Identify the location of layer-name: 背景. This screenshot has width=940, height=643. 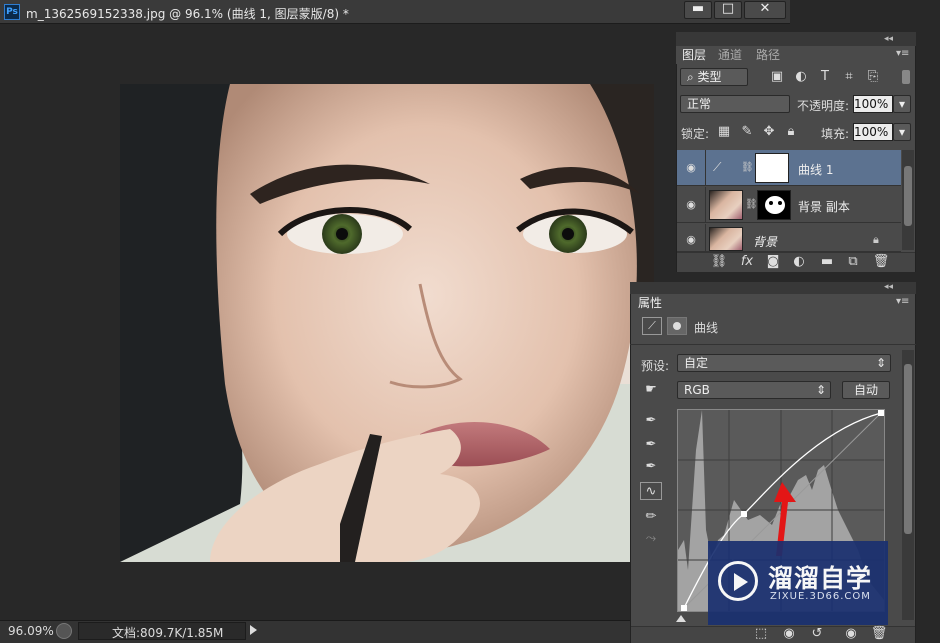
(765, 241).